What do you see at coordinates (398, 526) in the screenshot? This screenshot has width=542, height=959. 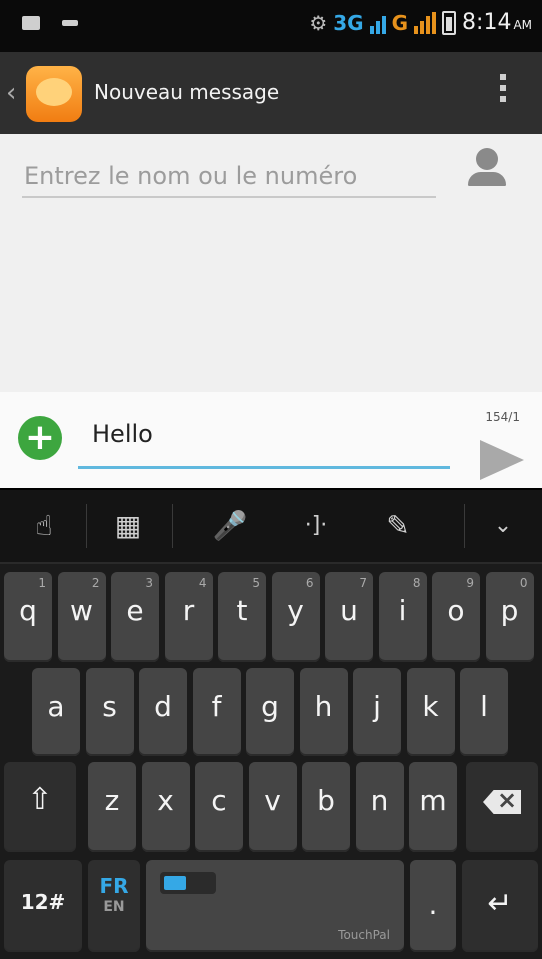 I see `text-edit-icon: ✎` at bounding box center [398, 526].